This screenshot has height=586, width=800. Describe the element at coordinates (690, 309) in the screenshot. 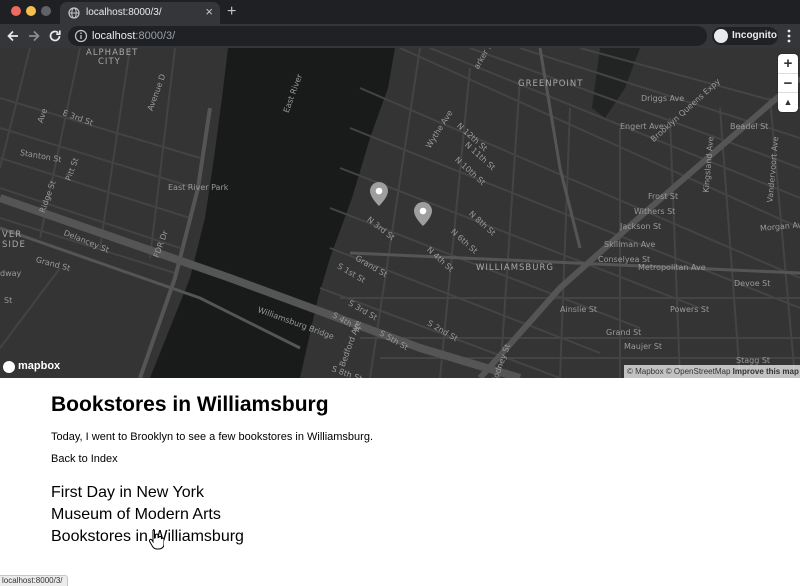

I see `map-label: Powers St` at that location.